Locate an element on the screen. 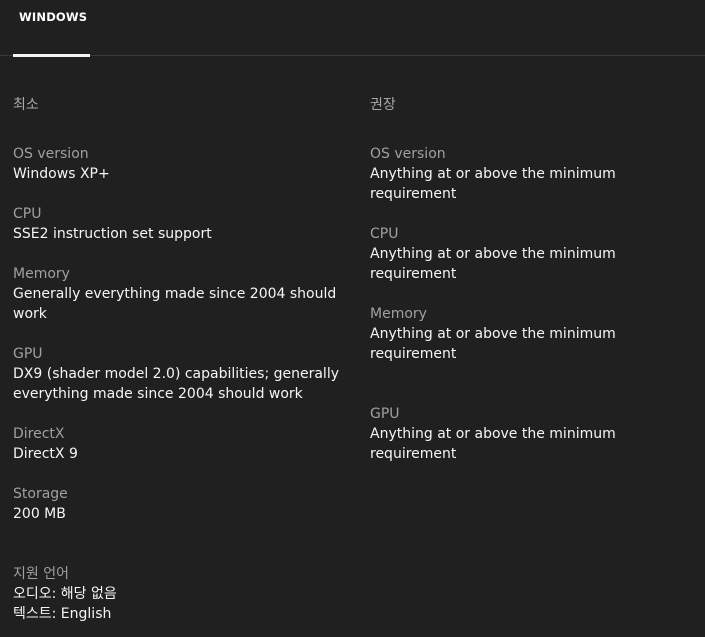 The width and height of the screenshot is (705, 637). tab-windows-label: WINDOWS is located at coordinates (53, 17).